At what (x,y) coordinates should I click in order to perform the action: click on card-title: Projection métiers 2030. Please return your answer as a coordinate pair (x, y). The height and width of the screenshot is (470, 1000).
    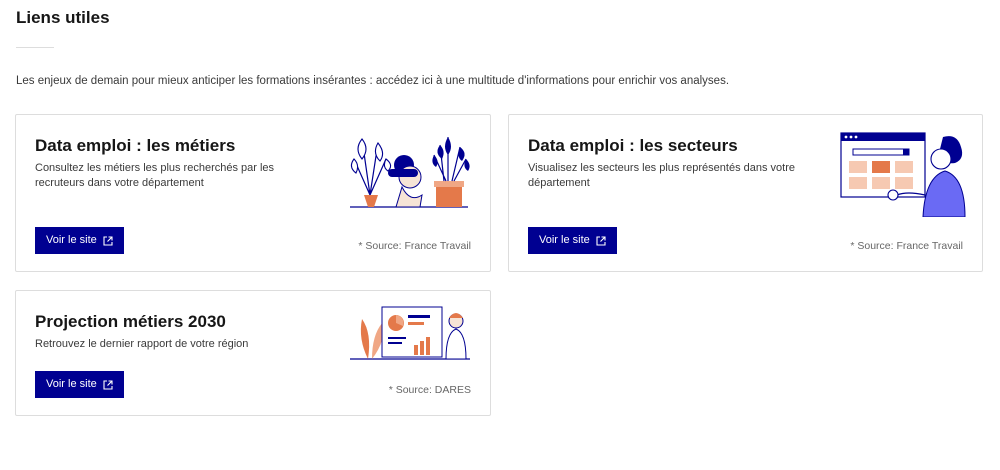
    Looking at the image, I should click on (130, 321).